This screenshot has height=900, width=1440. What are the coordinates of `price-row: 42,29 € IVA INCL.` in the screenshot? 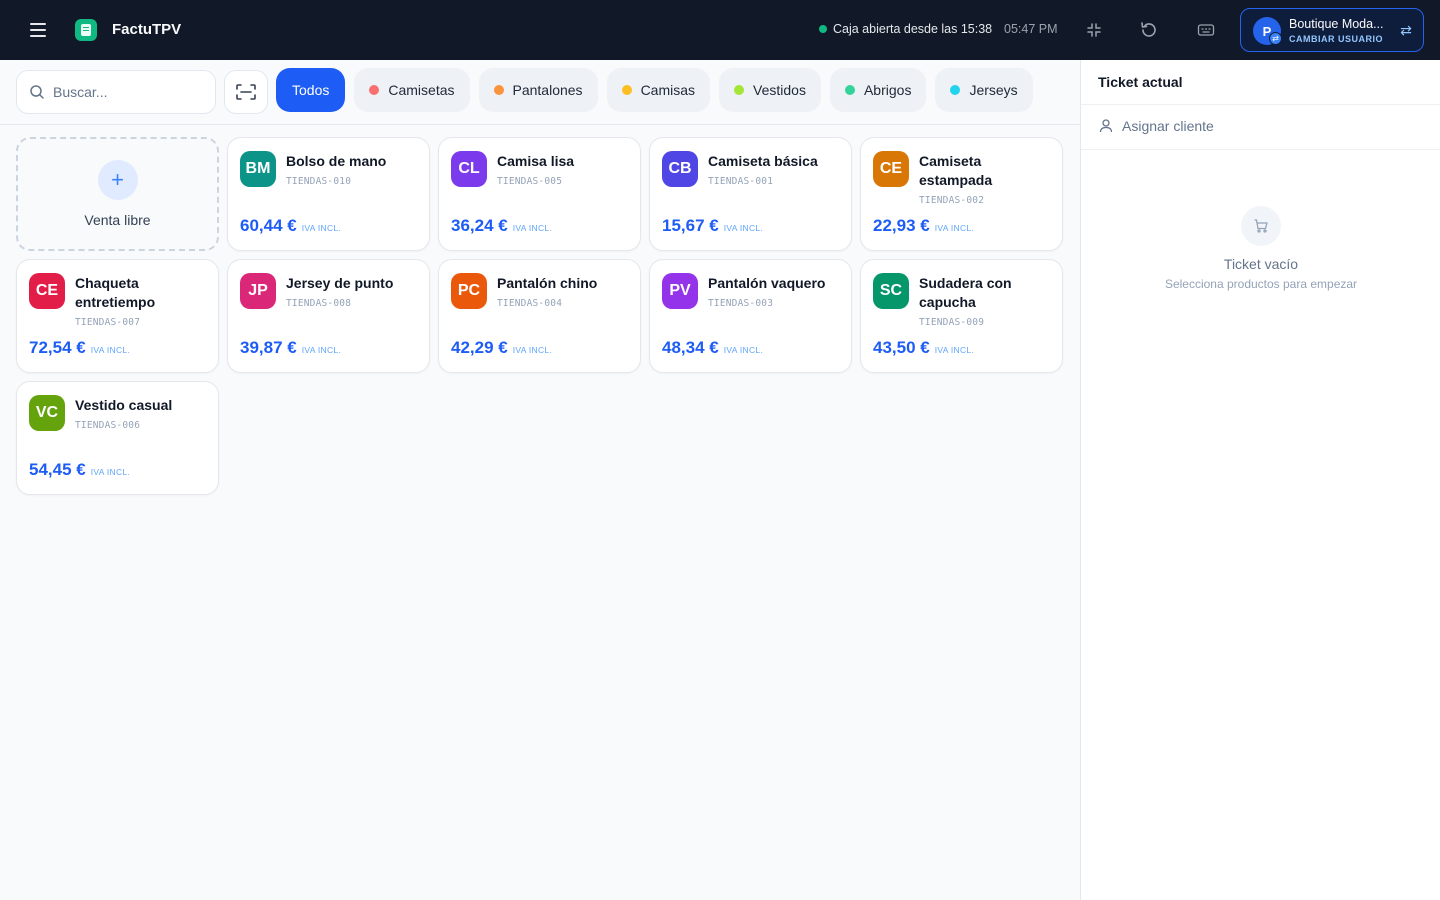 It's located at (501, 348).